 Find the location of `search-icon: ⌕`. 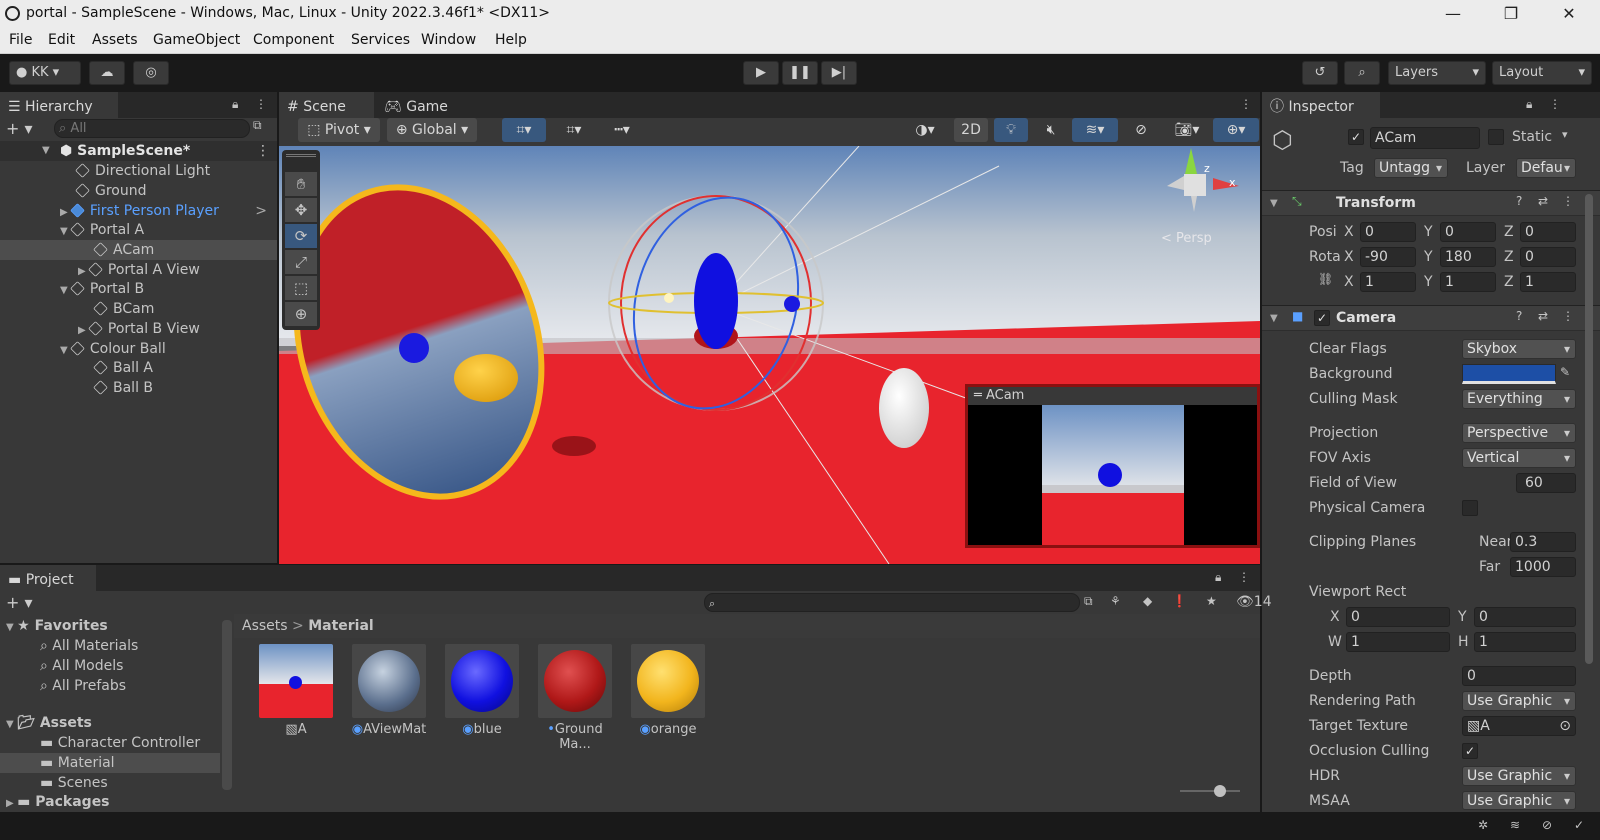

search-icon: ⌕ is located at coordinates (1362, 73).